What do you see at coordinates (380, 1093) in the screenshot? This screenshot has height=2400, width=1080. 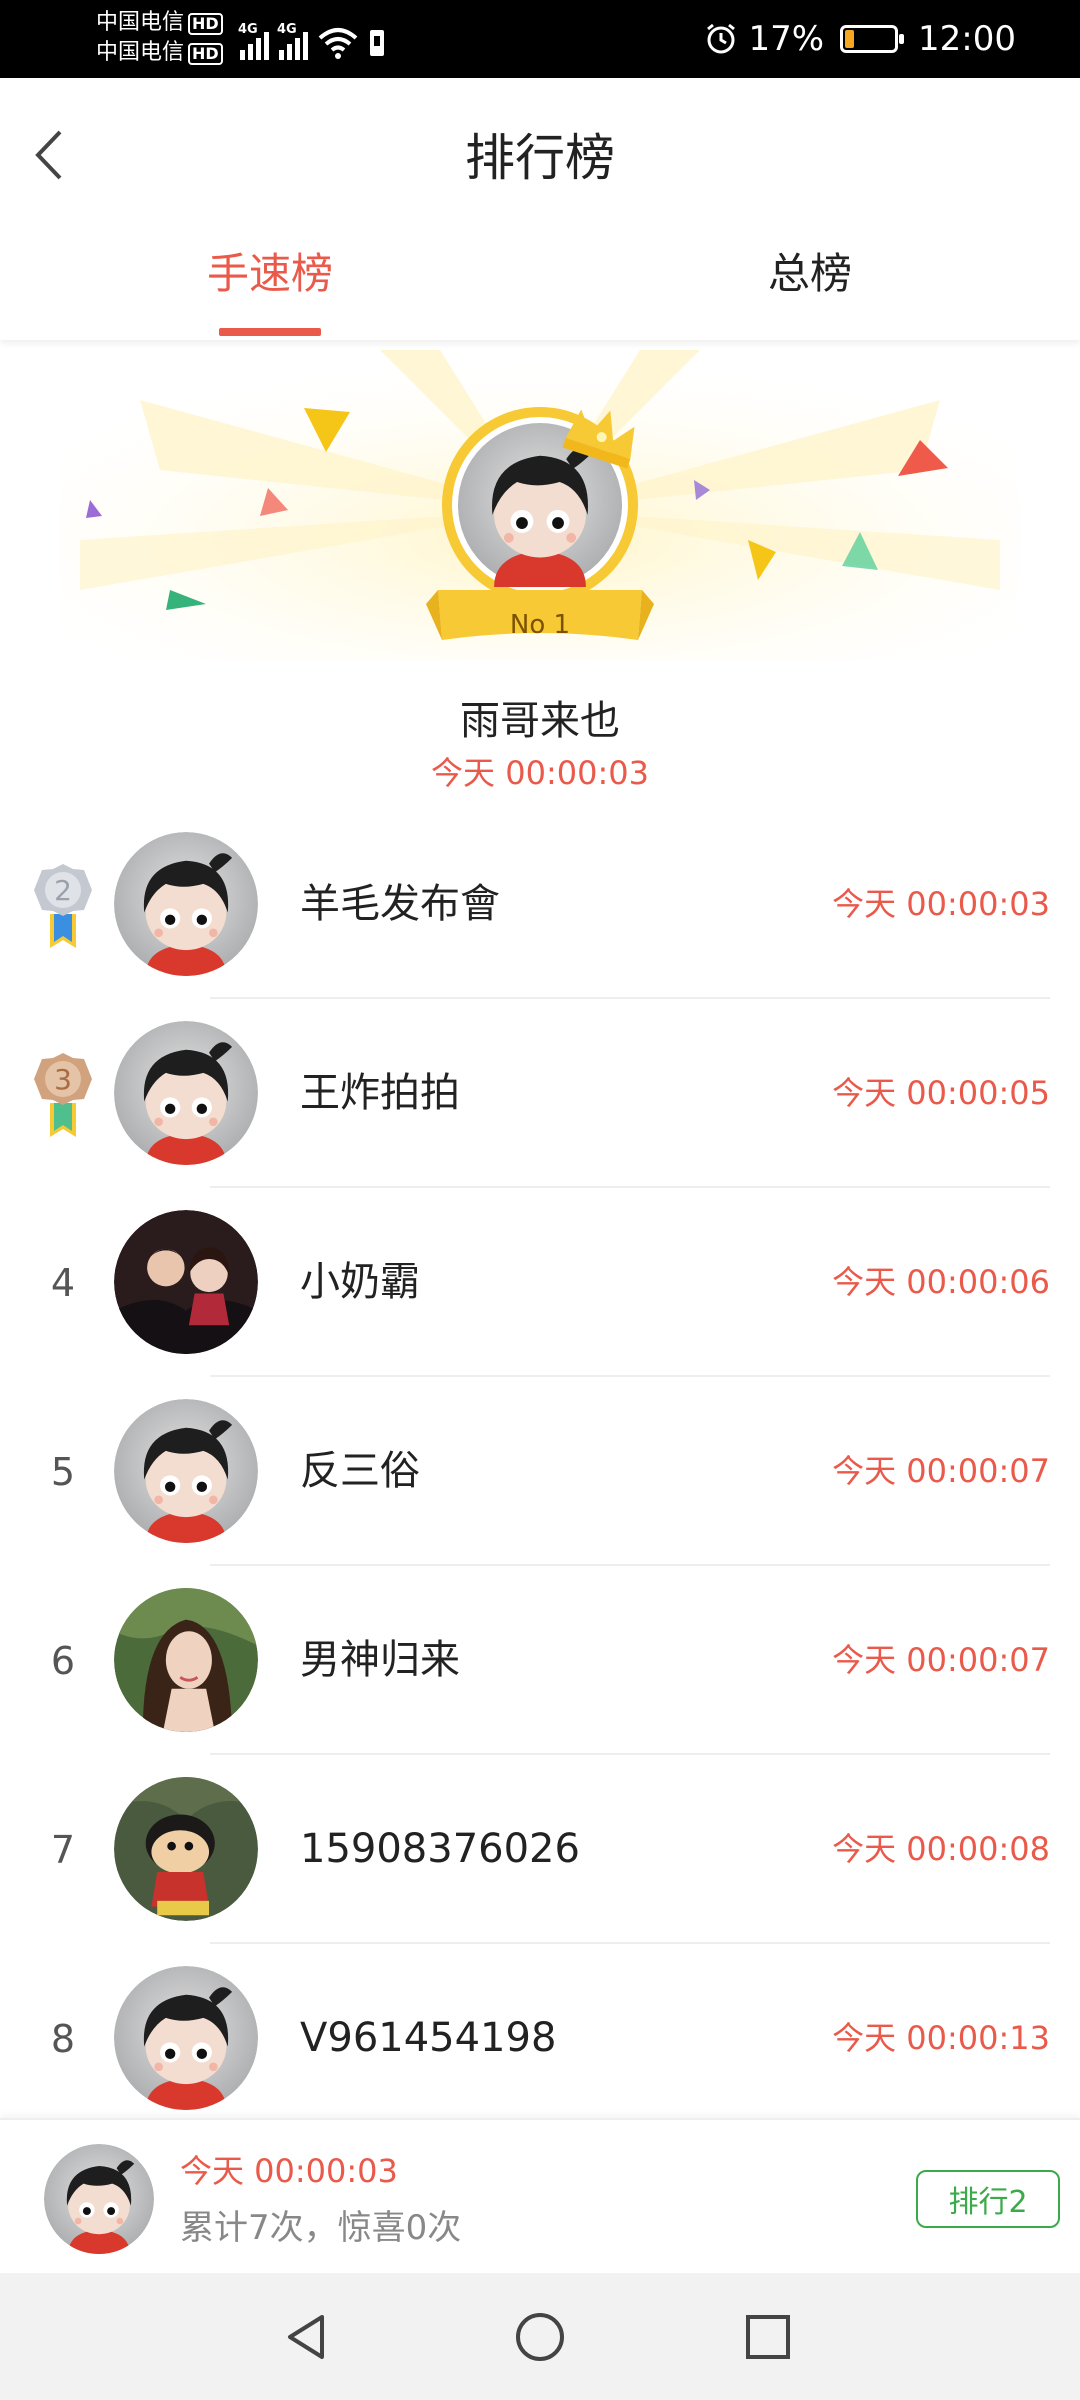 I see `player-name: 王炸拍拍` at bounding box center [380, 1093].